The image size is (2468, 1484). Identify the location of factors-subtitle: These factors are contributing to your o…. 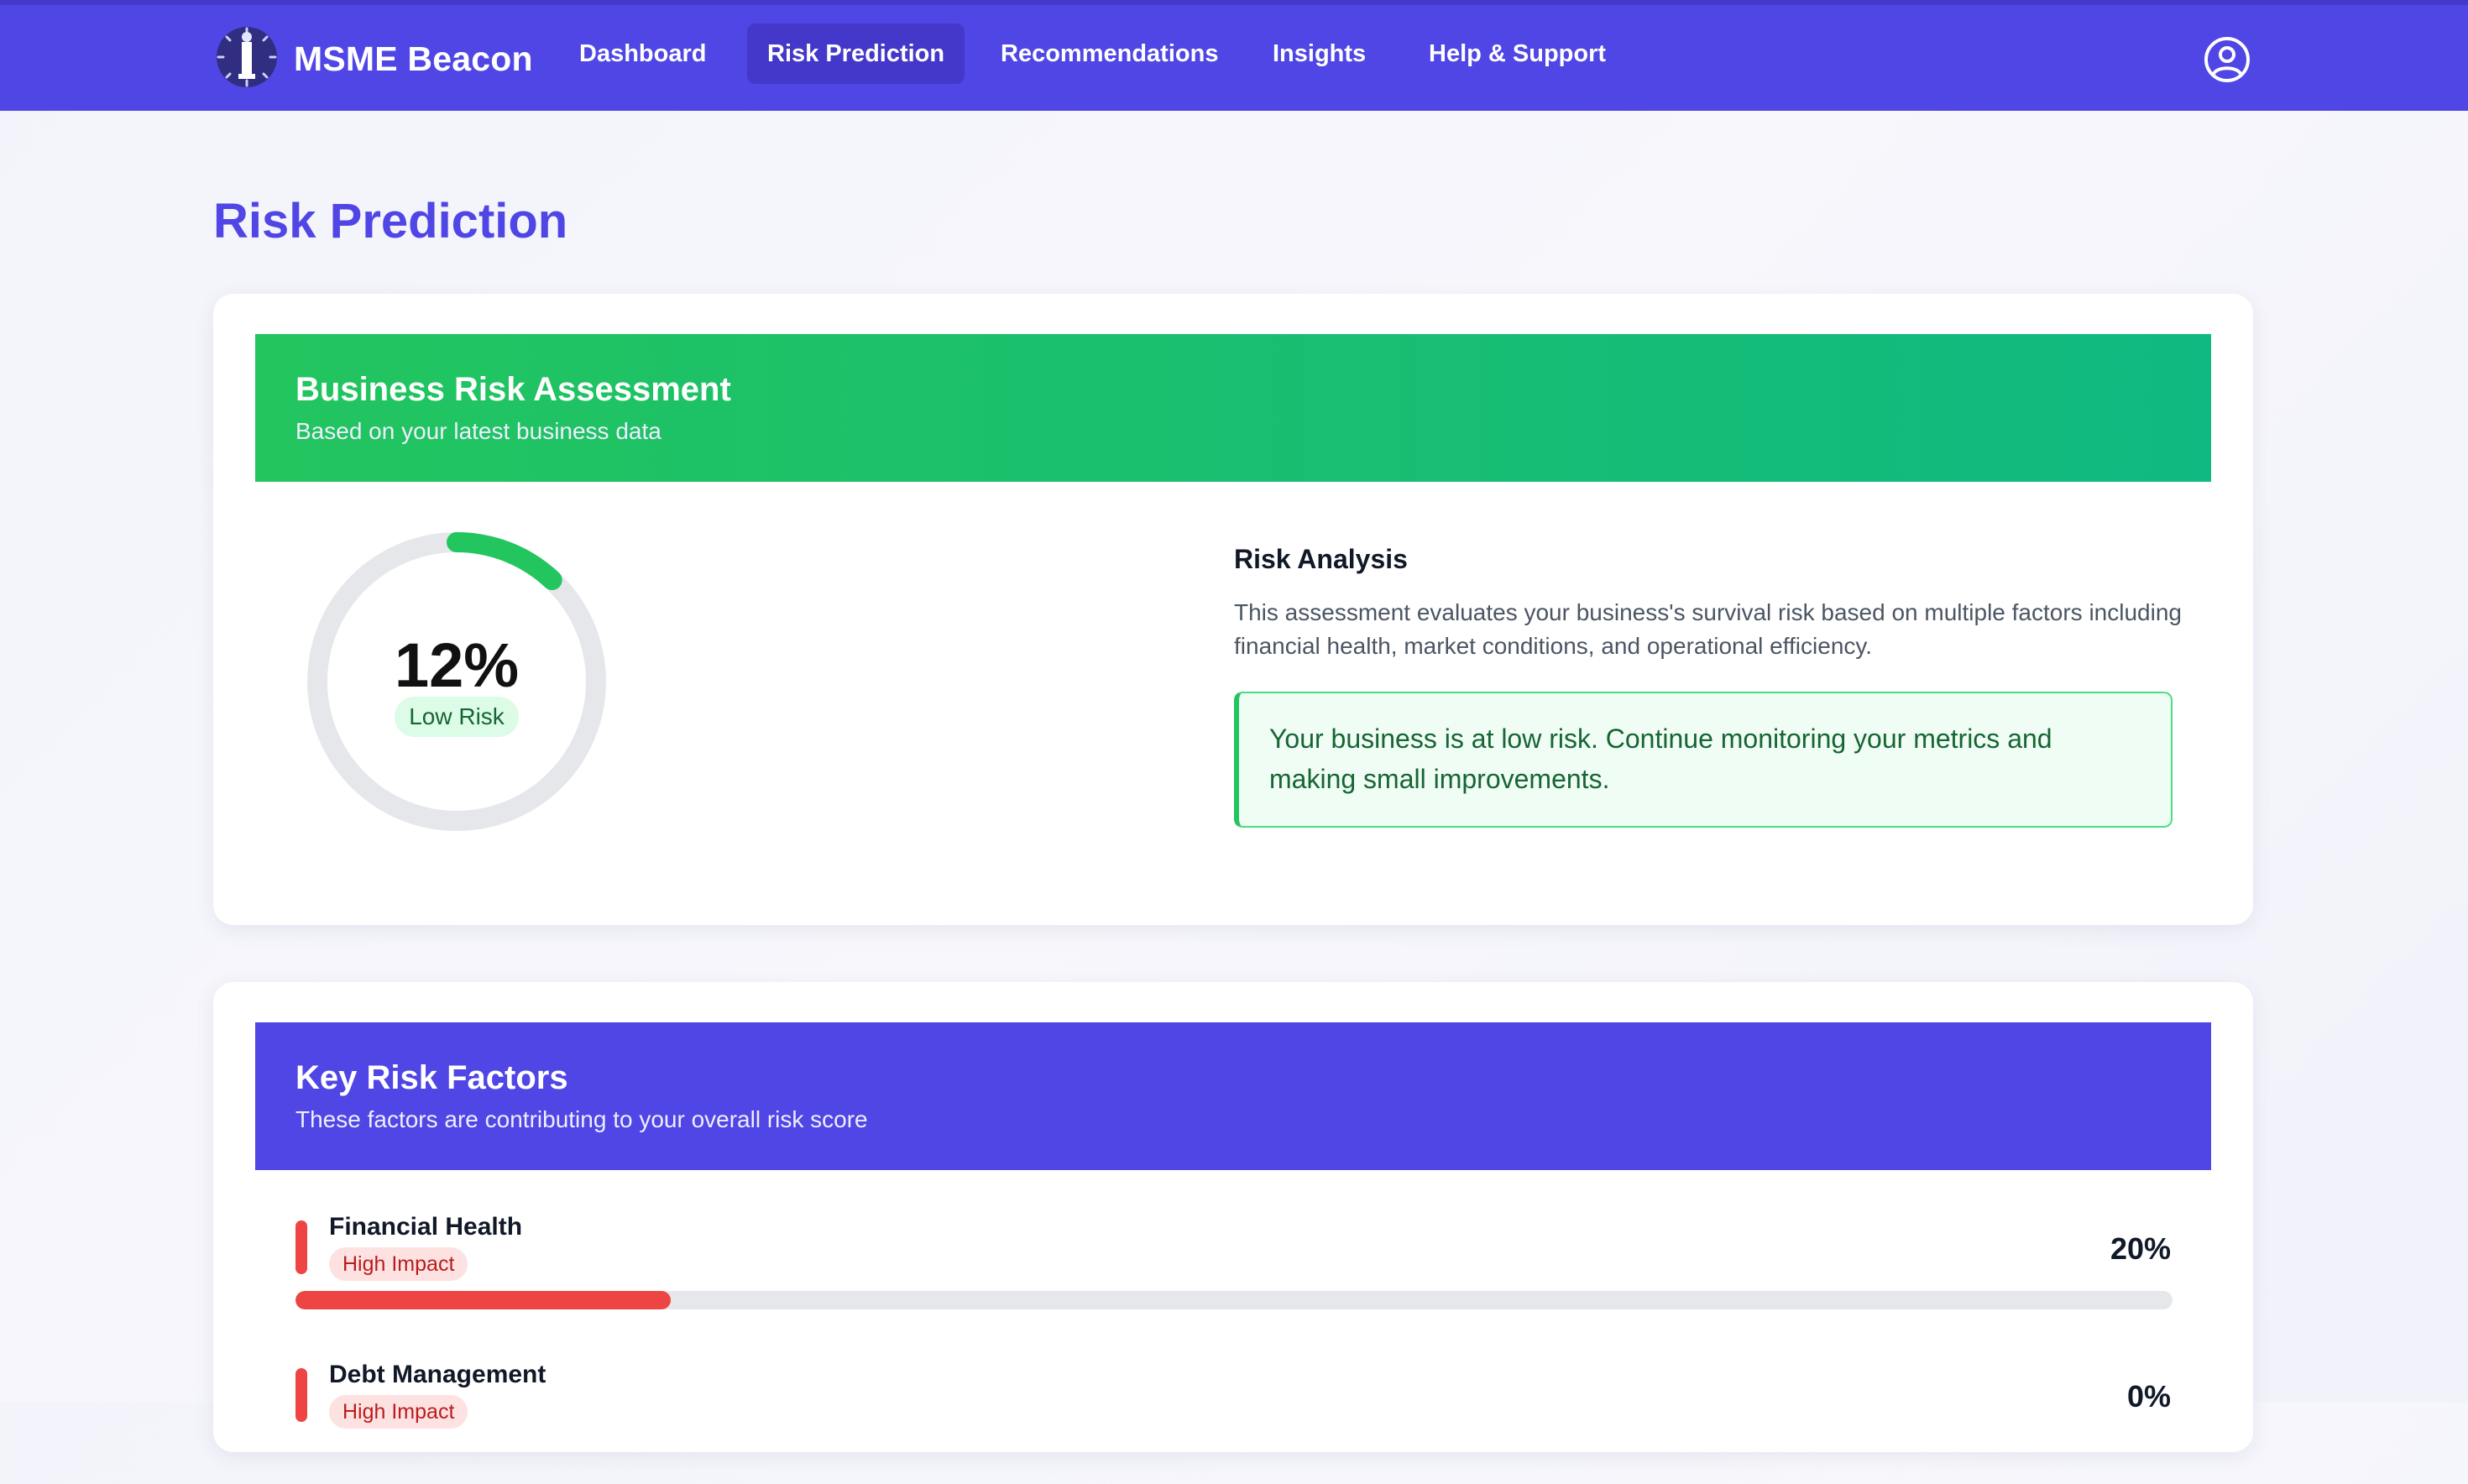
(581, 1119).